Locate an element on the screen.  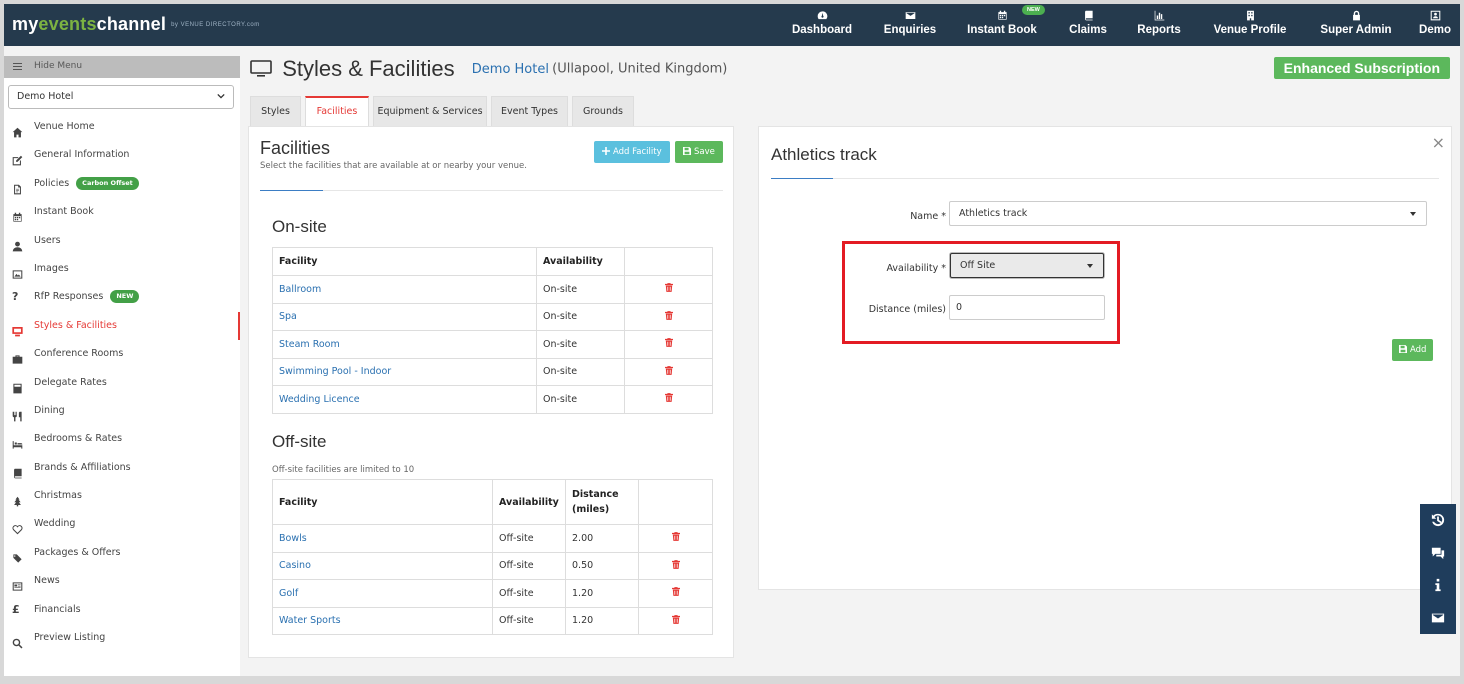
sidebar-item-users: Users is located at coordinates (122, 241).